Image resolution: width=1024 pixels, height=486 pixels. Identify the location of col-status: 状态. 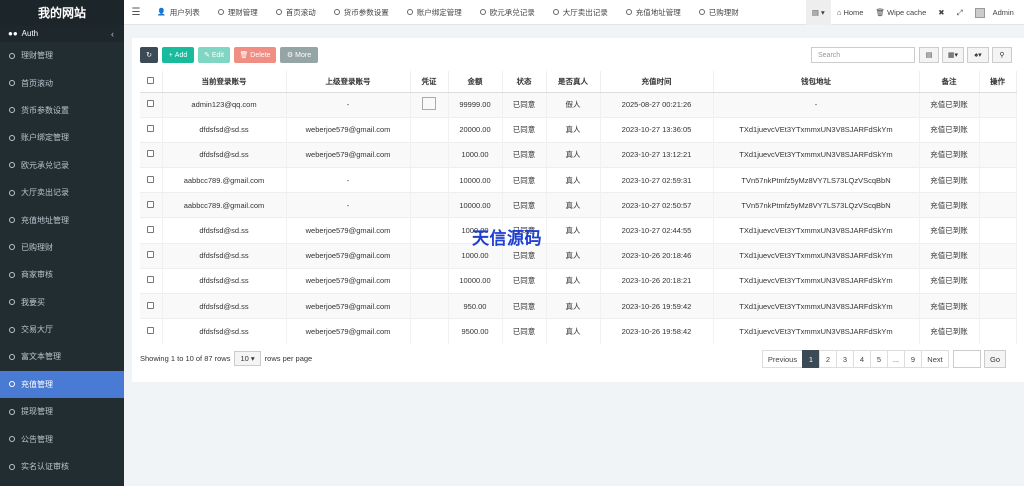
(524, 82).